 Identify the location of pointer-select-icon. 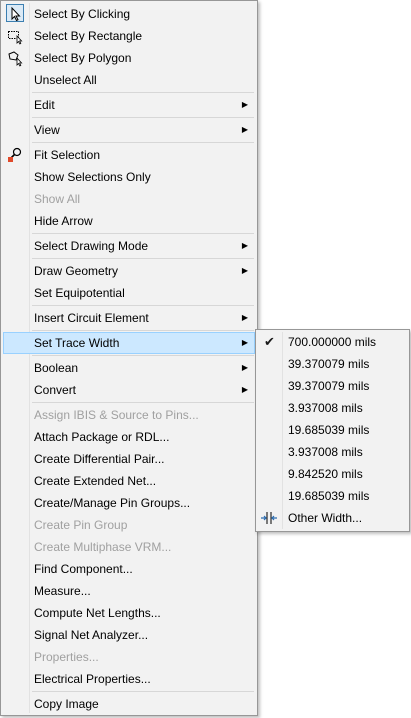
(15, 14).